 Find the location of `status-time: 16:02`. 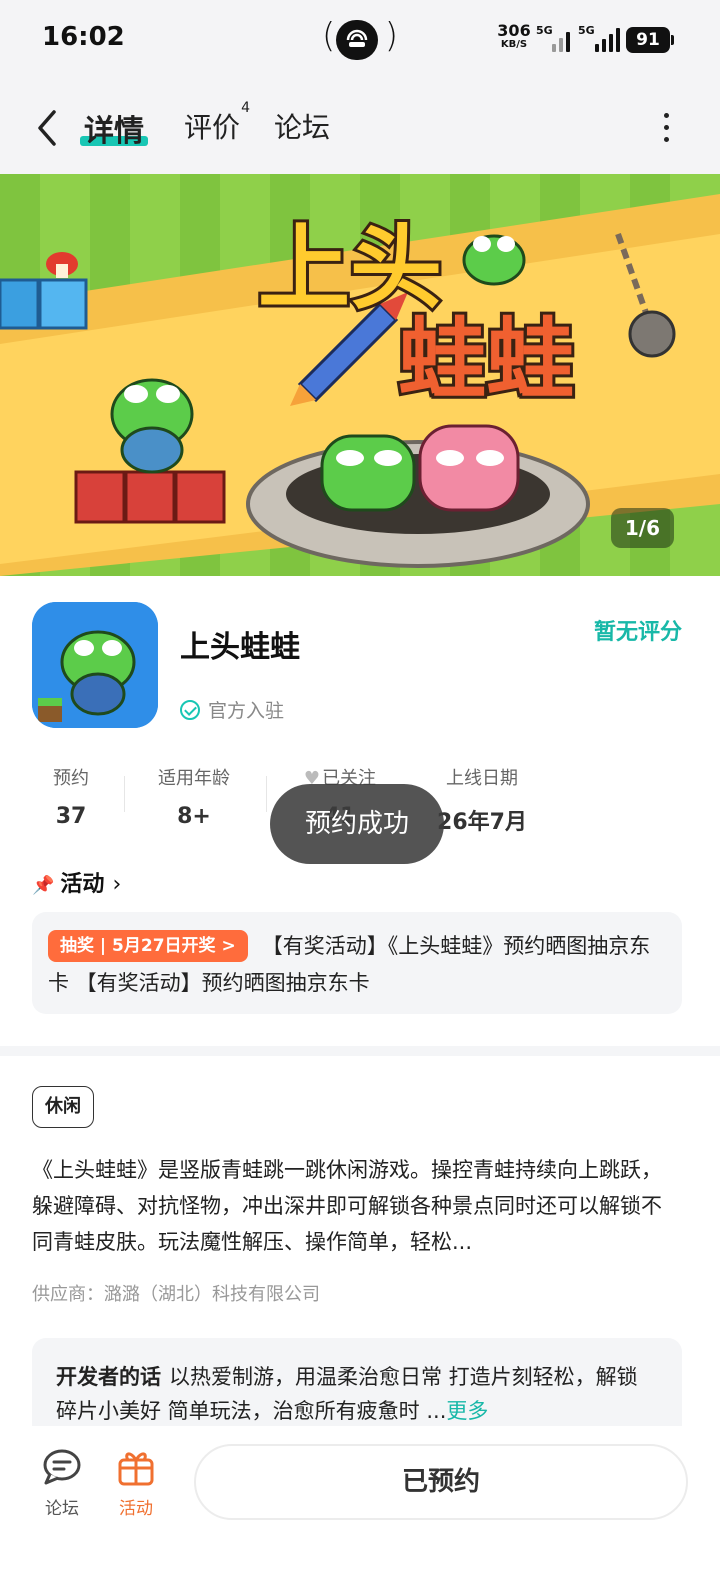

status-time: 16:02 is located at coordinates (83, 37).